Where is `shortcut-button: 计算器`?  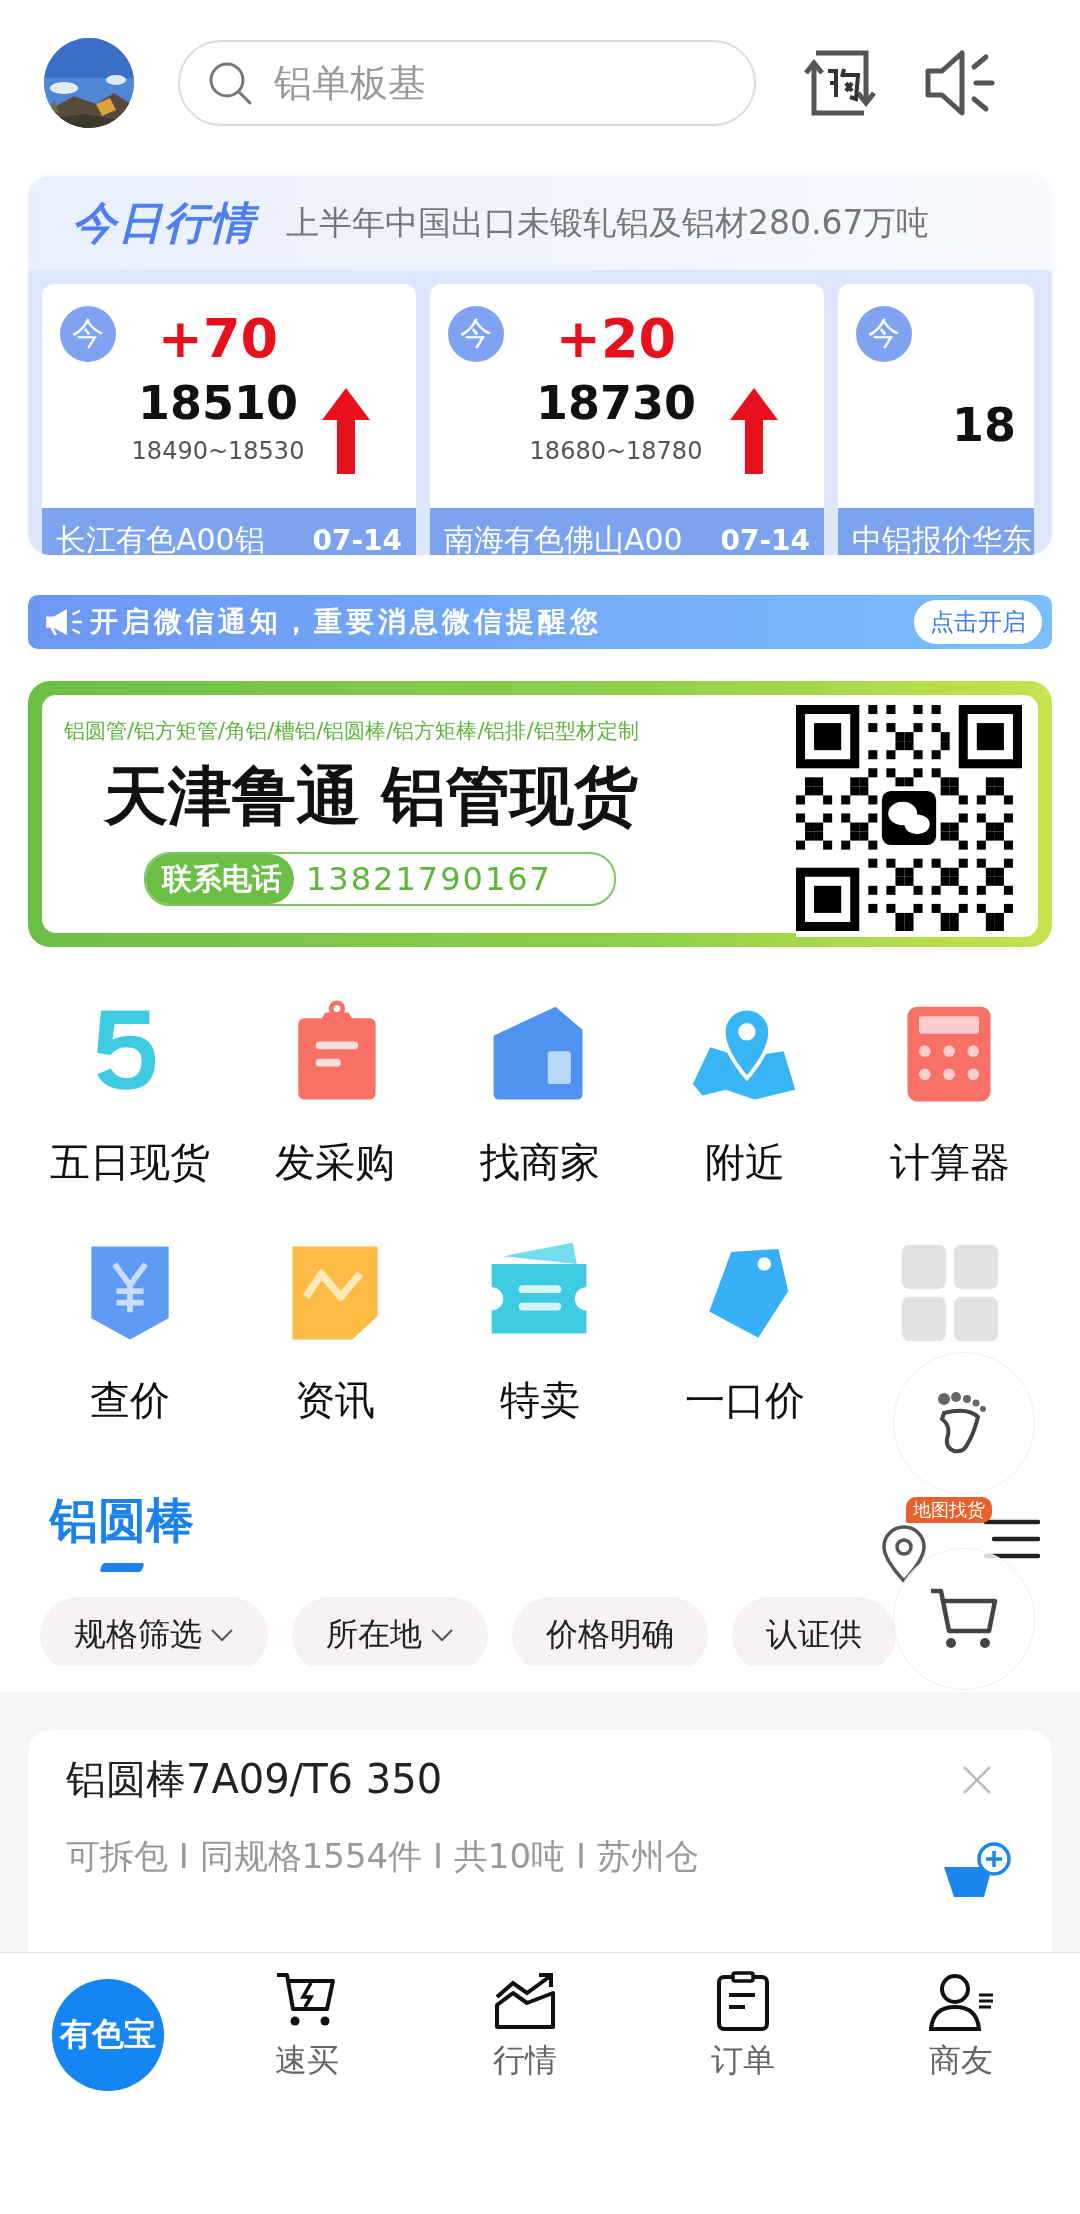
shortcut-button: 计算器 is located at coordinates (949, 1094).